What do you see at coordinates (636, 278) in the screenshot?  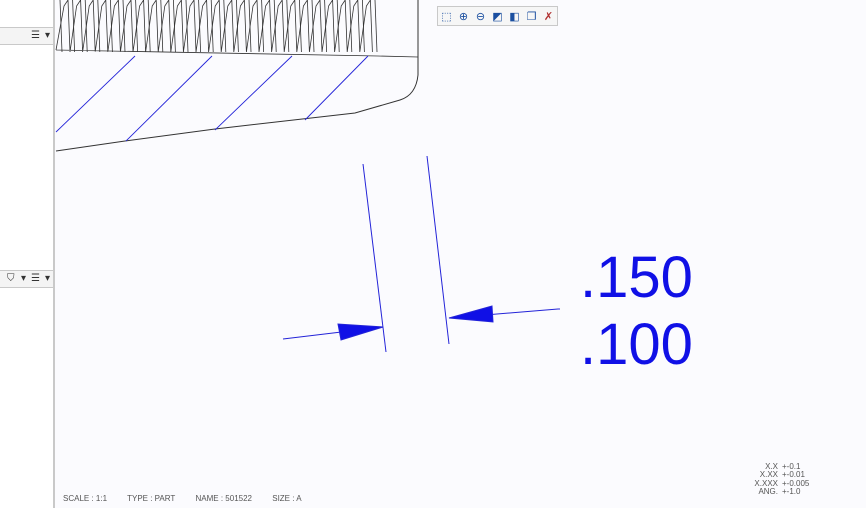 I see `dimension-upper-limit: .150` at bounding box center [636, 278].